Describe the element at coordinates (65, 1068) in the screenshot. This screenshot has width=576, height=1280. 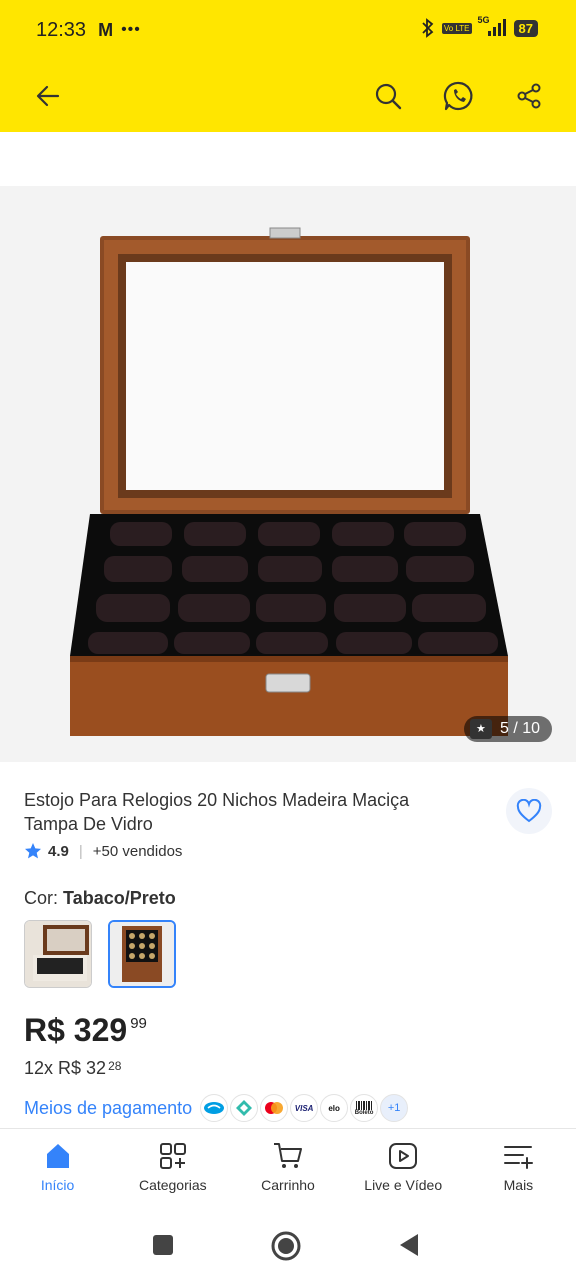
I see `installments-text: 12x R$ 32` at that location.